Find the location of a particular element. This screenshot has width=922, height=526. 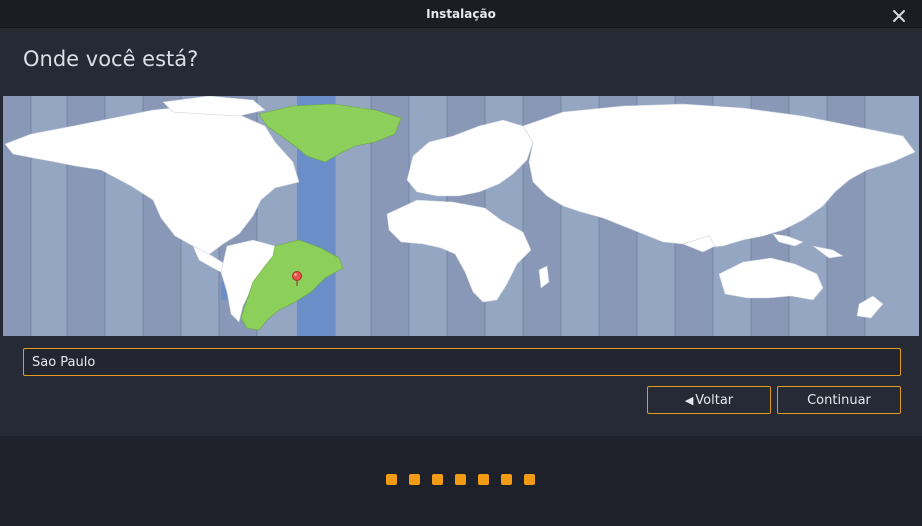

back-button-label: Voltar is located at coordinates (714, 400).